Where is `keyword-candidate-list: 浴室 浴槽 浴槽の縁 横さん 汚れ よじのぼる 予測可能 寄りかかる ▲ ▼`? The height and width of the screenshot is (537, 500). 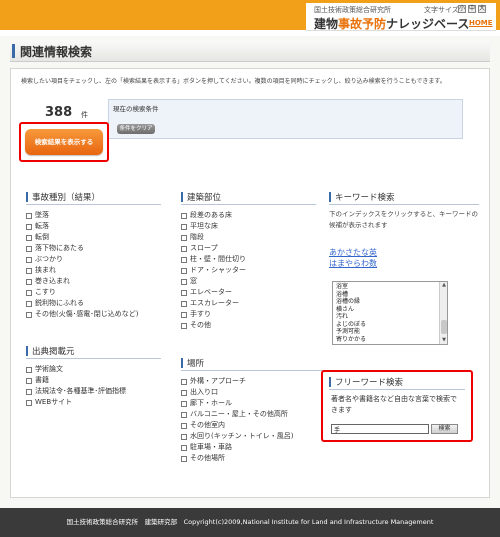
keyword-candidate-list: 浴室 浴槽 浴槽の縁 横さん 汚れ よじのぼる 予測可能 寄りかかる ▲ ▼ is located at coordinates (390, 313).